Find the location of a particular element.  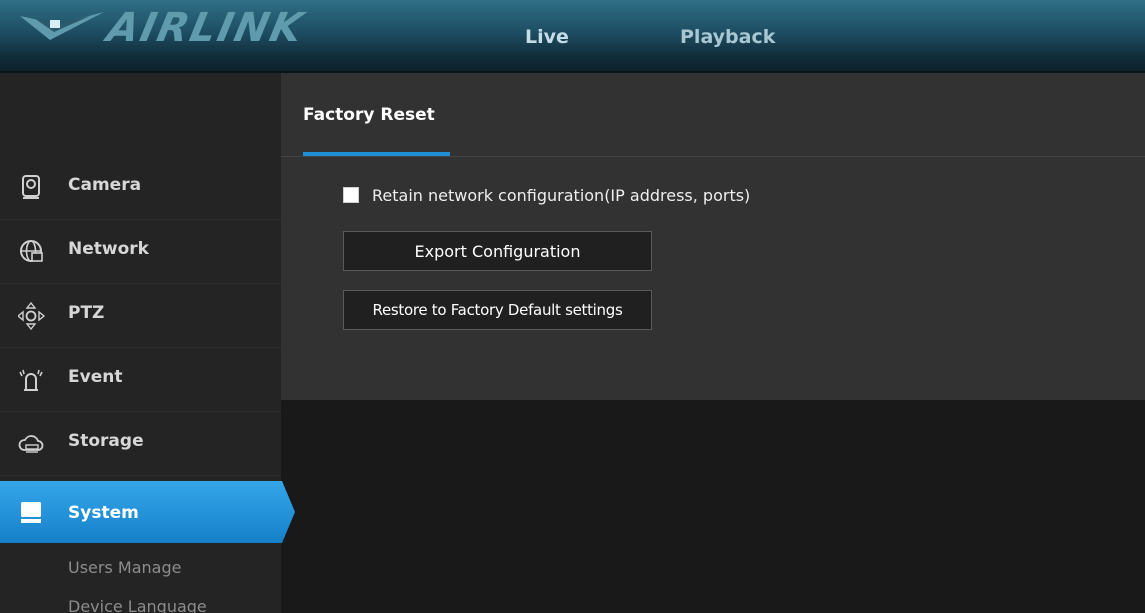

sidebar-item-camera: Camera is located at coordinates (140, 188).